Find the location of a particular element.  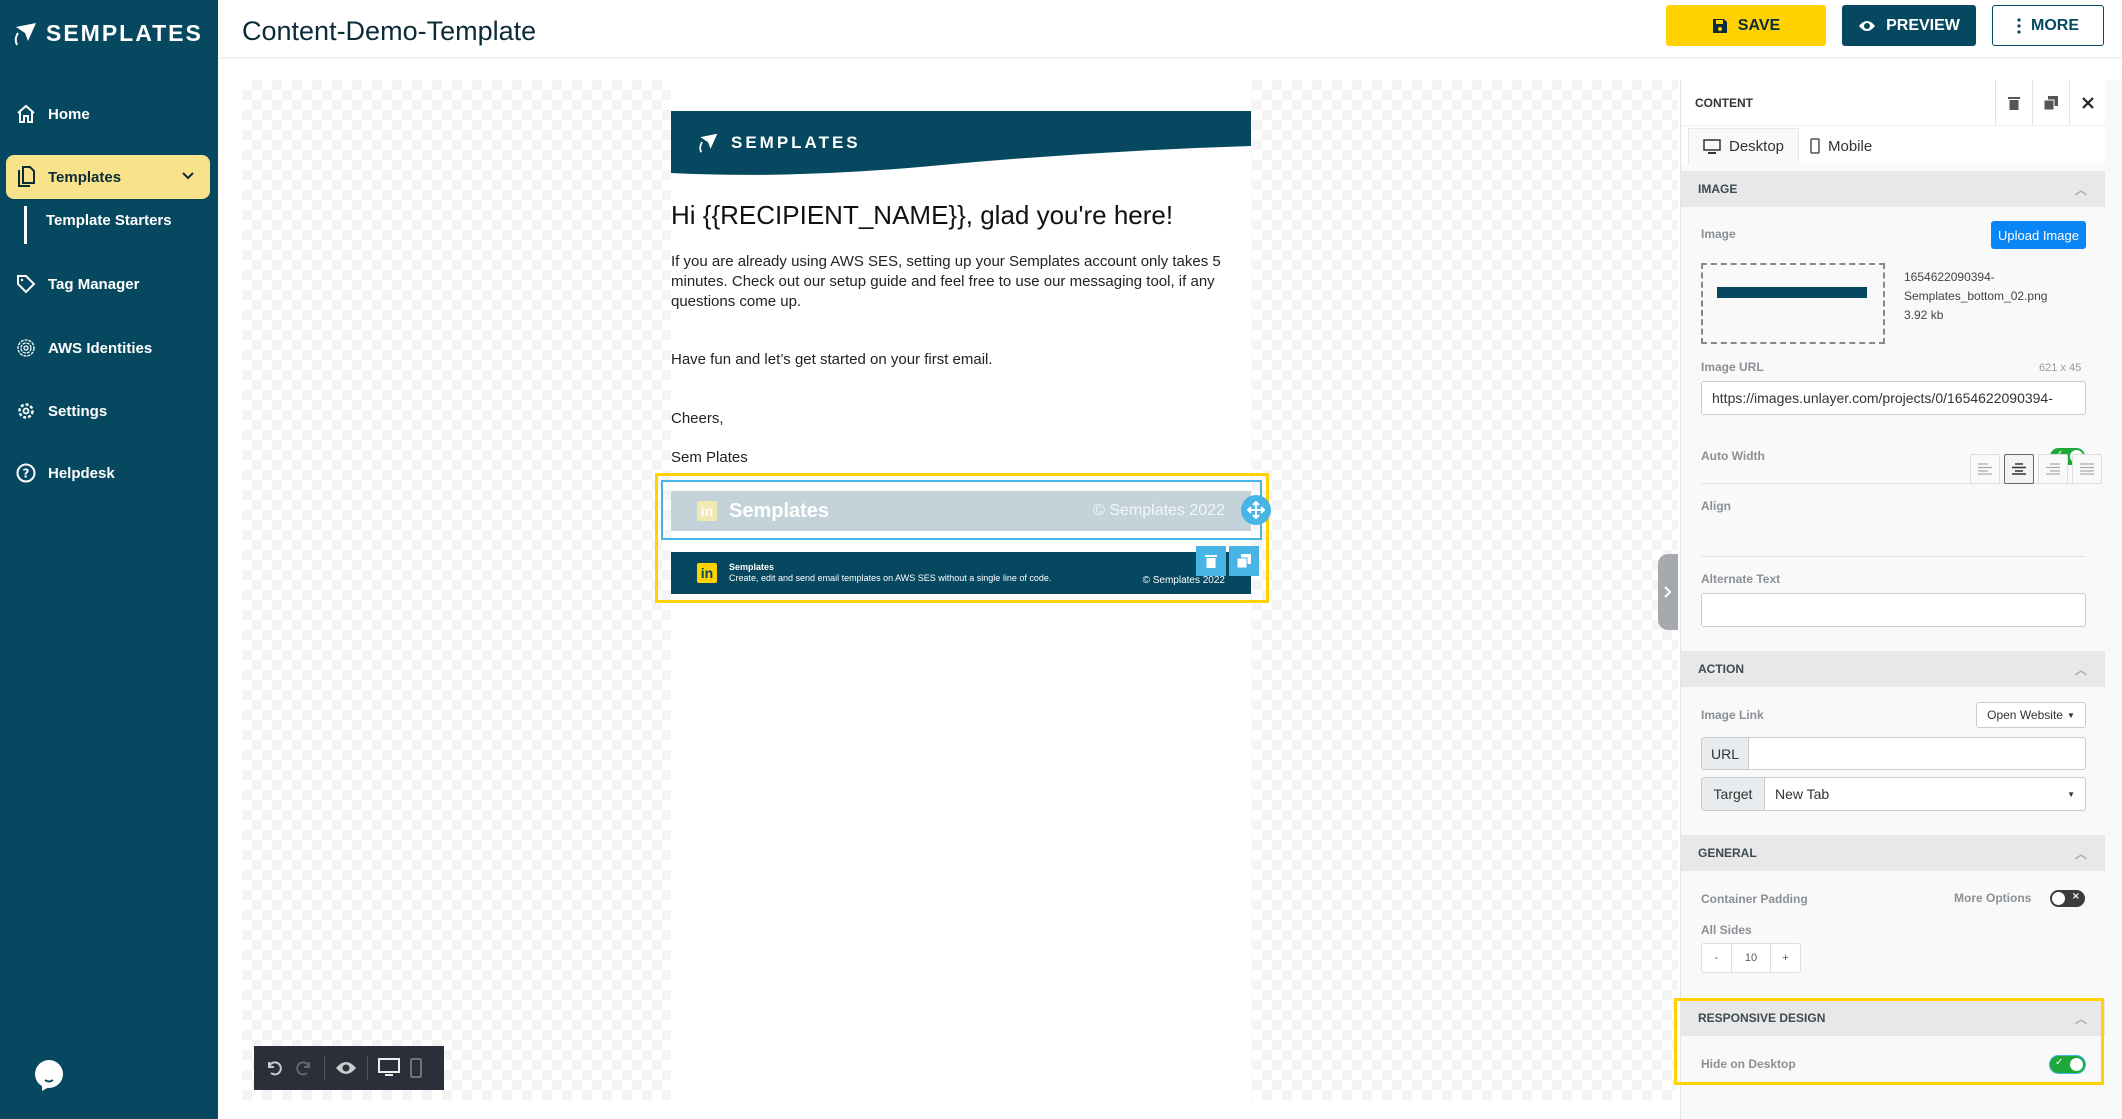

section-header-image: IMAGE ︿ is located at coordinates (1893, 189).